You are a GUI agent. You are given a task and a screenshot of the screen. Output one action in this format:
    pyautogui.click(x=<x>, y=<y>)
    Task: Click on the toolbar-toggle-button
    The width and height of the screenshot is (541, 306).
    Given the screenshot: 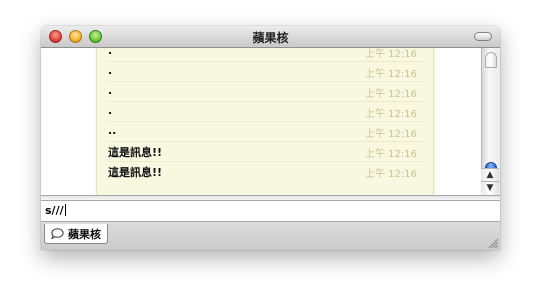 What is the action you would take?
    pyautogui.click(x=483, y=36)
    